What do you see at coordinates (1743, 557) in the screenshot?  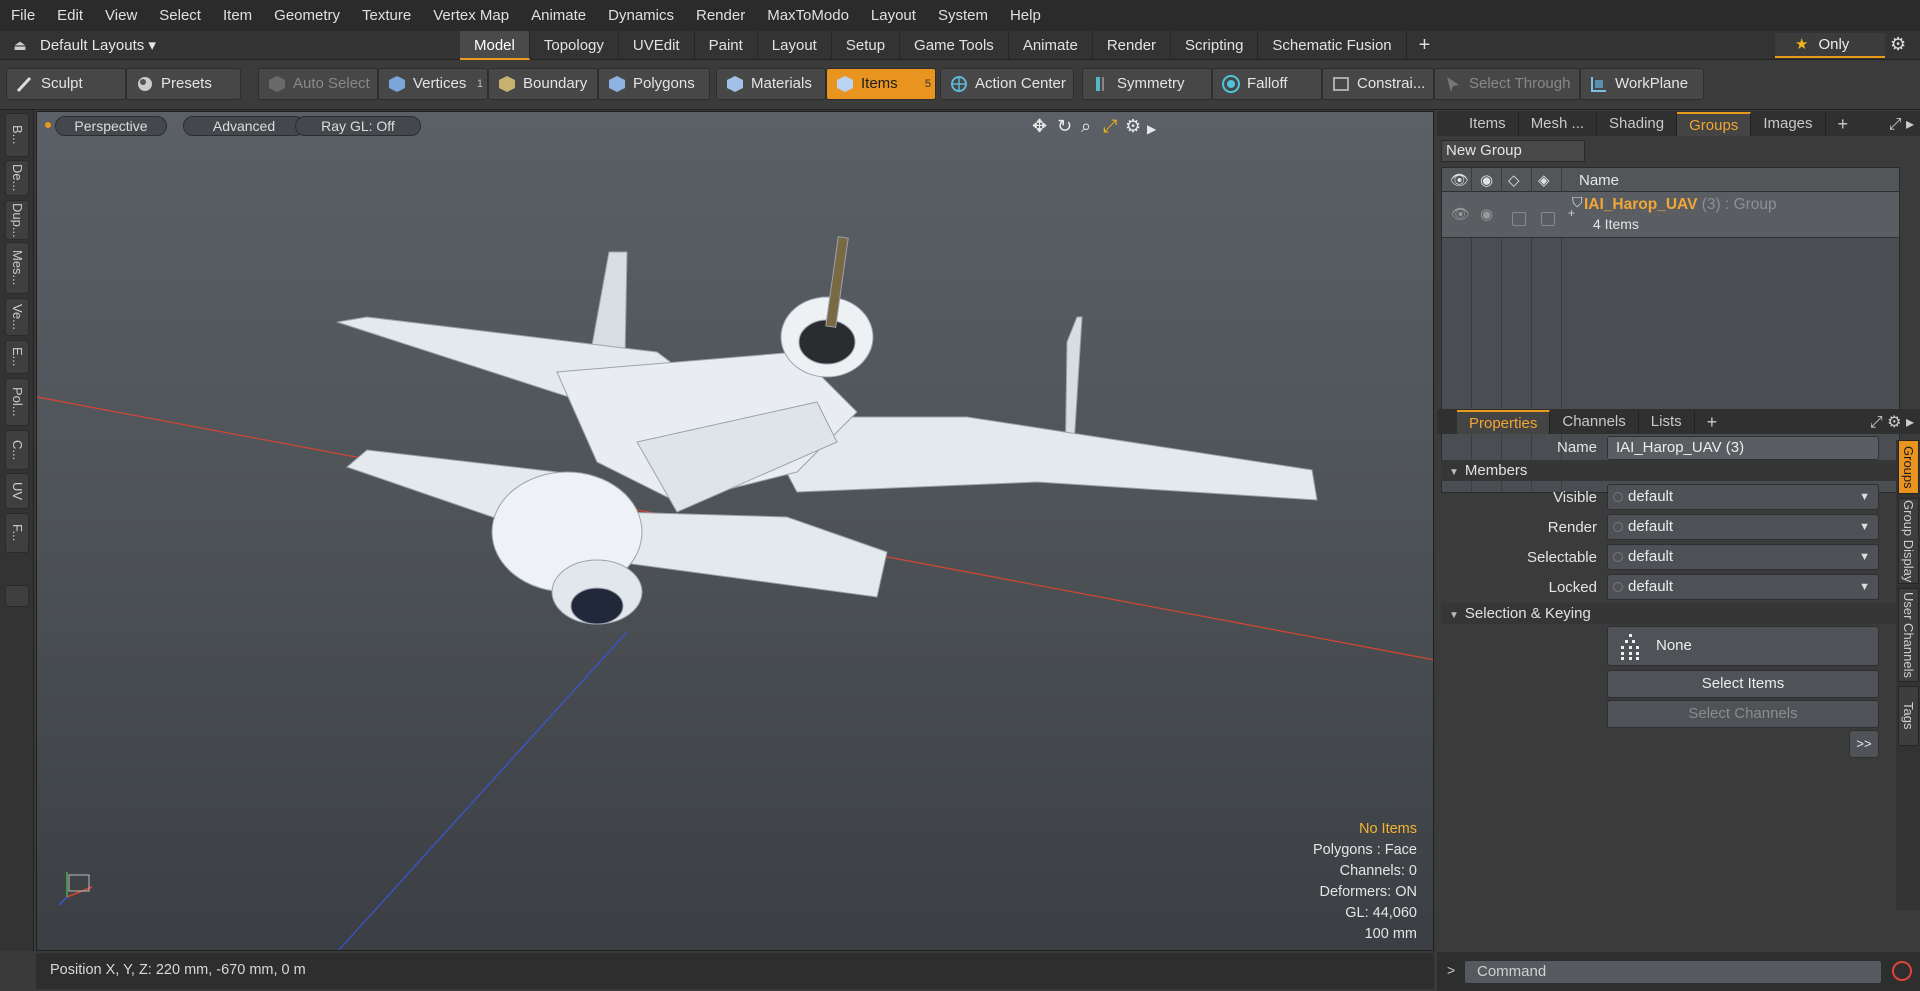 I see `selectable-dropdown: default ▼` at bounding box center [1743, 557].